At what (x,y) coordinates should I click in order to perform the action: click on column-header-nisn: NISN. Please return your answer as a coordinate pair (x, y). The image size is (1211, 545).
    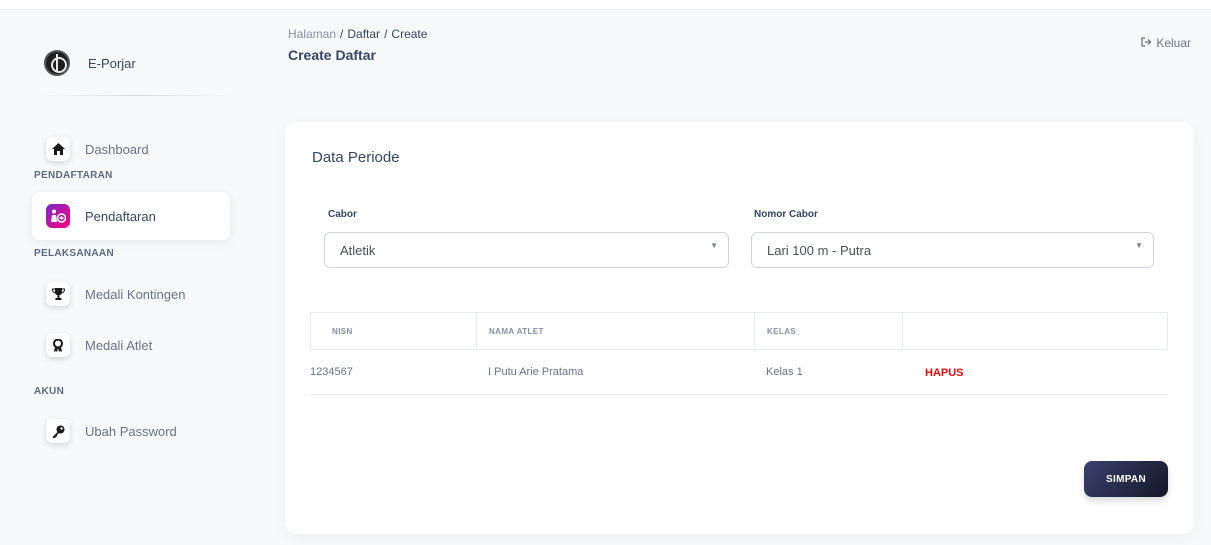
    Looking at the image, I should click on (342, 331).